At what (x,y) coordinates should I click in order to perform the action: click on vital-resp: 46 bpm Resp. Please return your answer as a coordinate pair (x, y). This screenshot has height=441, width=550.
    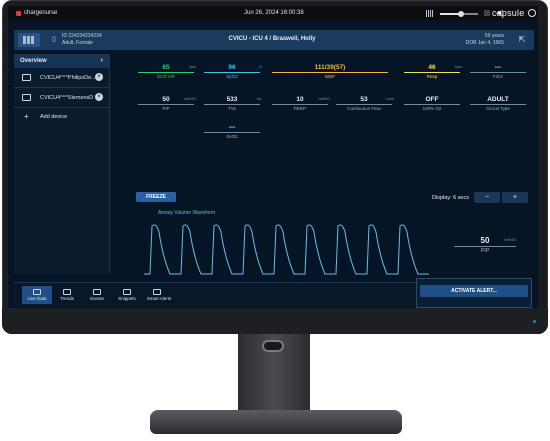
    Looking at the image, I should click on (432, 71).